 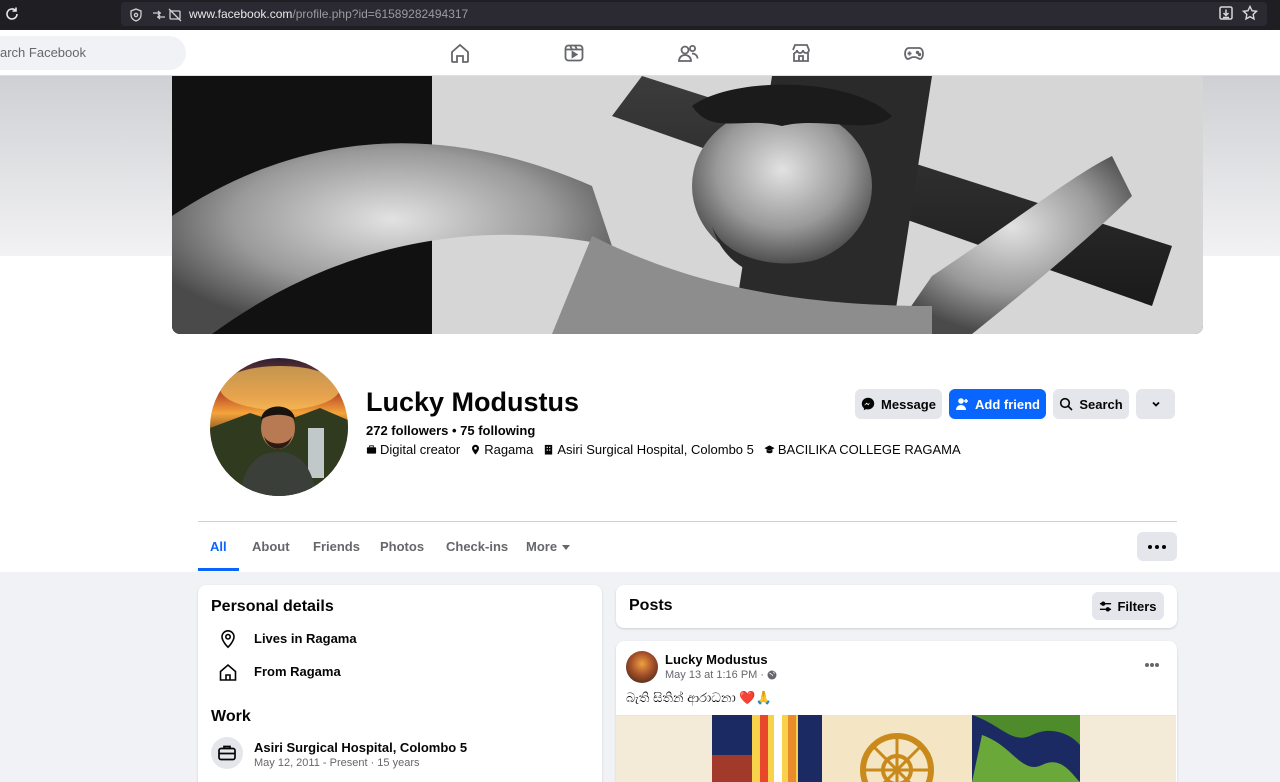 I want to click on gaming-icon, so click(x=914, y=53).